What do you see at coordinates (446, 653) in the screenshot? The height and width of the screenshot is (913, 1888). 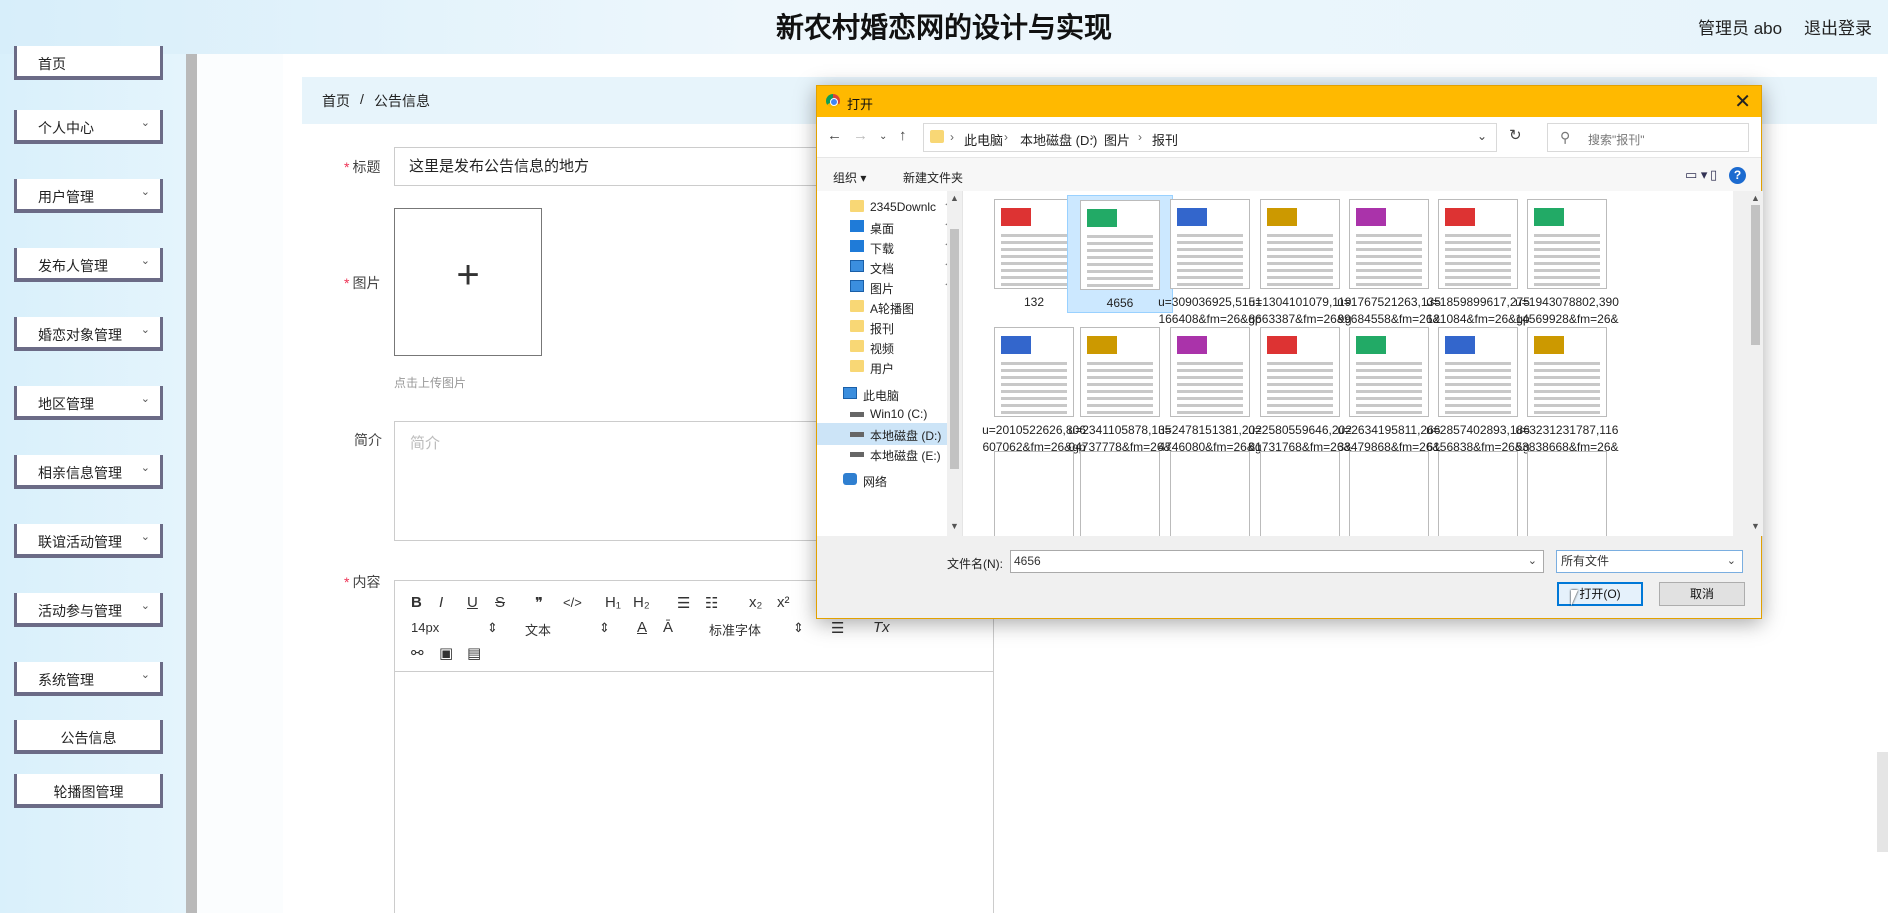 I see `image-button: ▣` at bounding box center [446, 653].